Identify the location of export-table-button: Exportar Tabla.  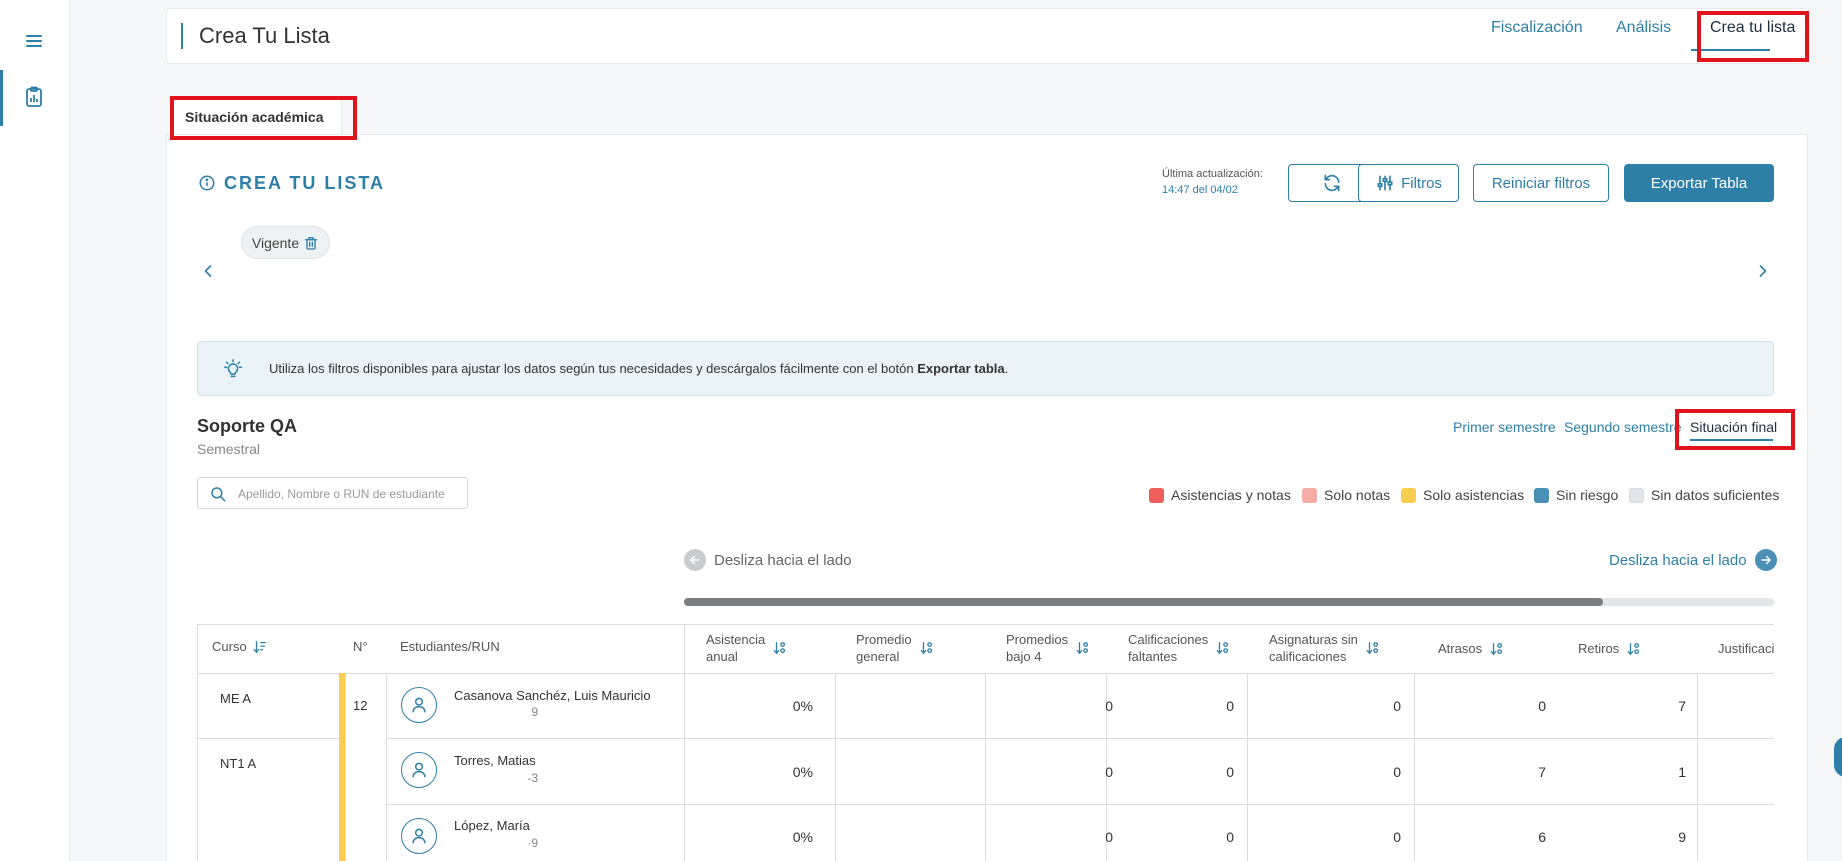
(1699, 183).